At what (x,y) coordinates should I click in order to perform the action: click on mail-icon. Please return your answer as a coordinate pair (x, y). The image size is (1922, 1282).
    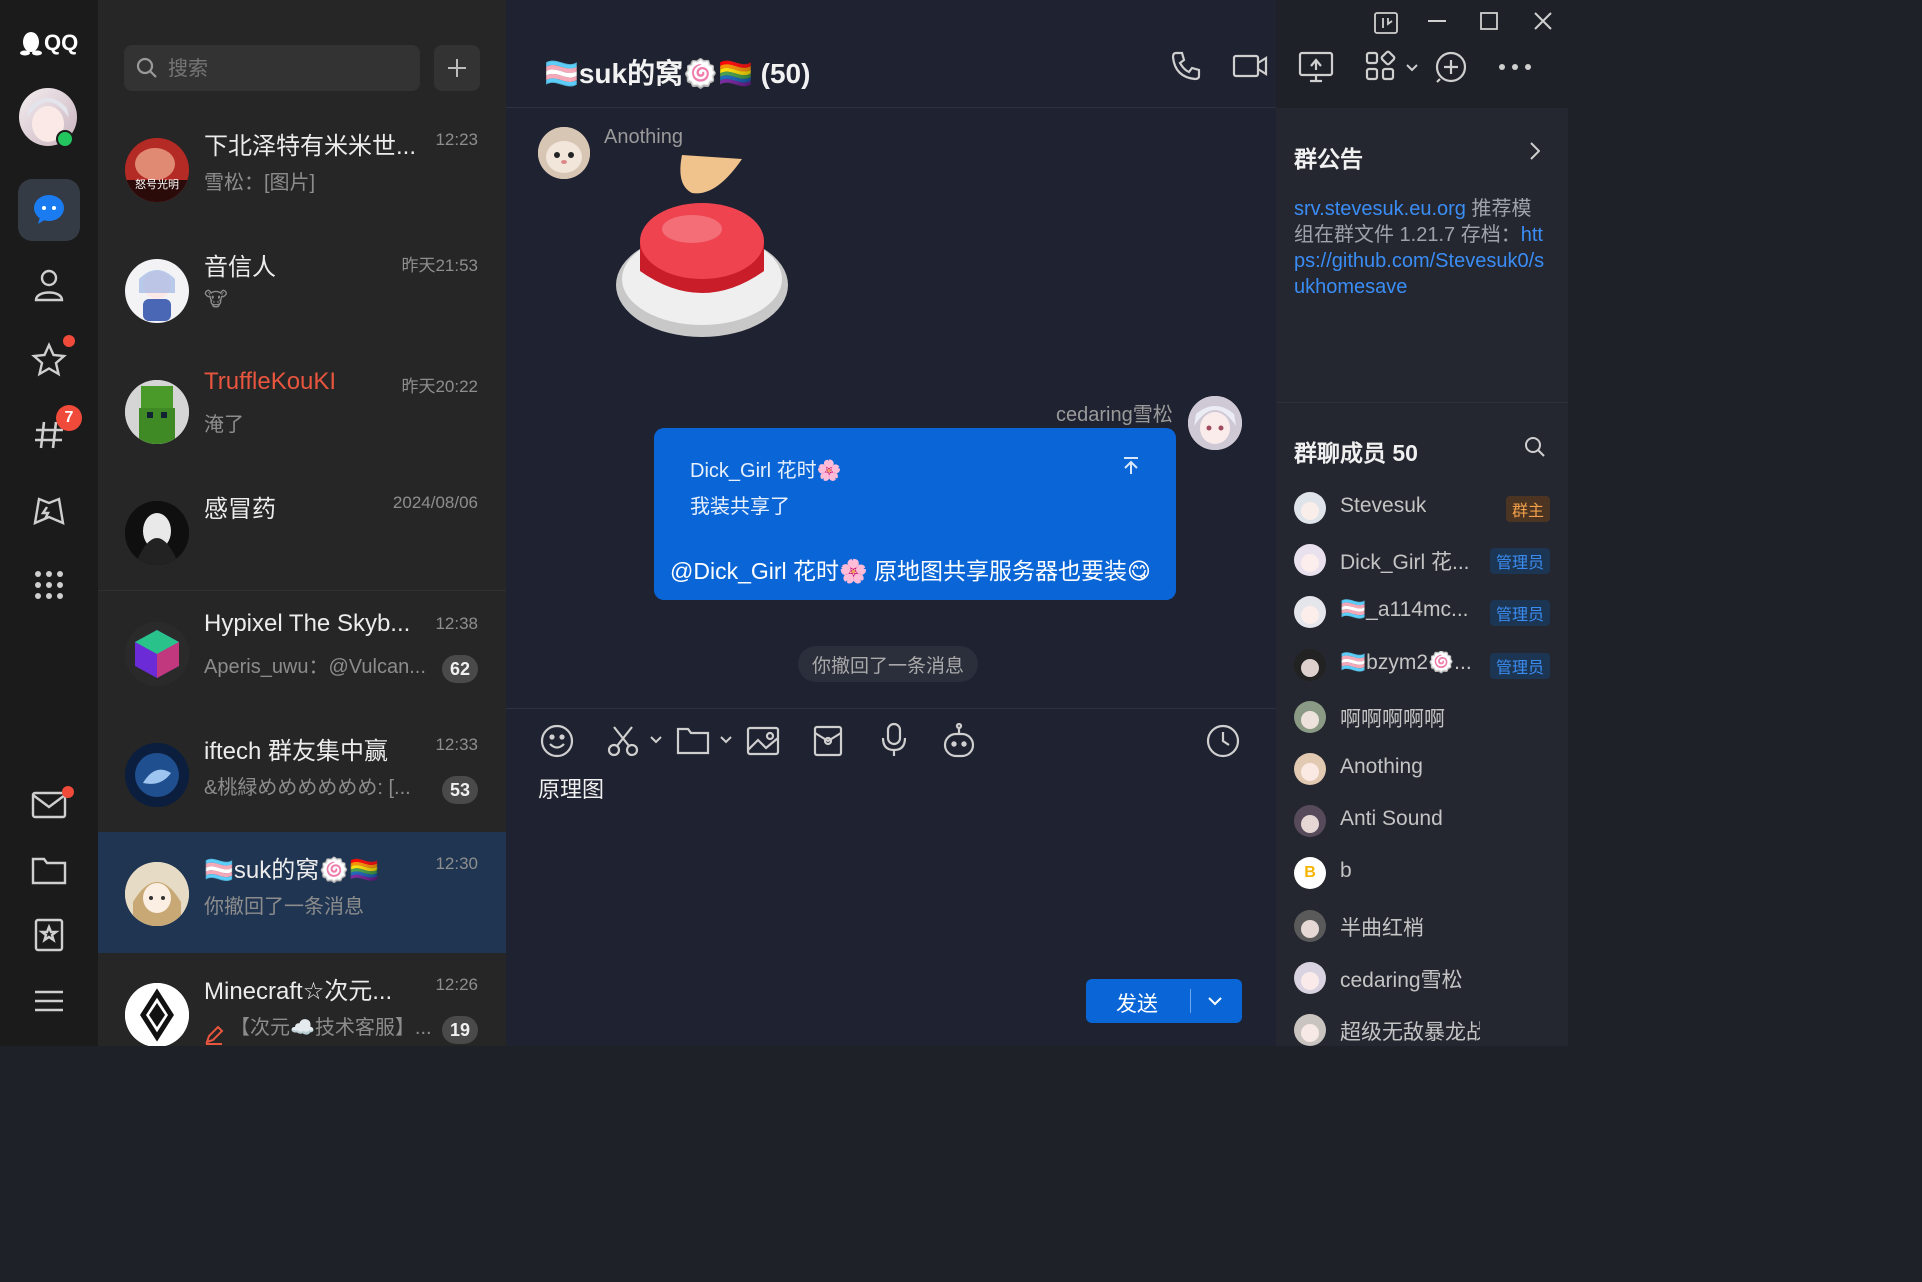
    Looking at the image, I should click on (49, 805).